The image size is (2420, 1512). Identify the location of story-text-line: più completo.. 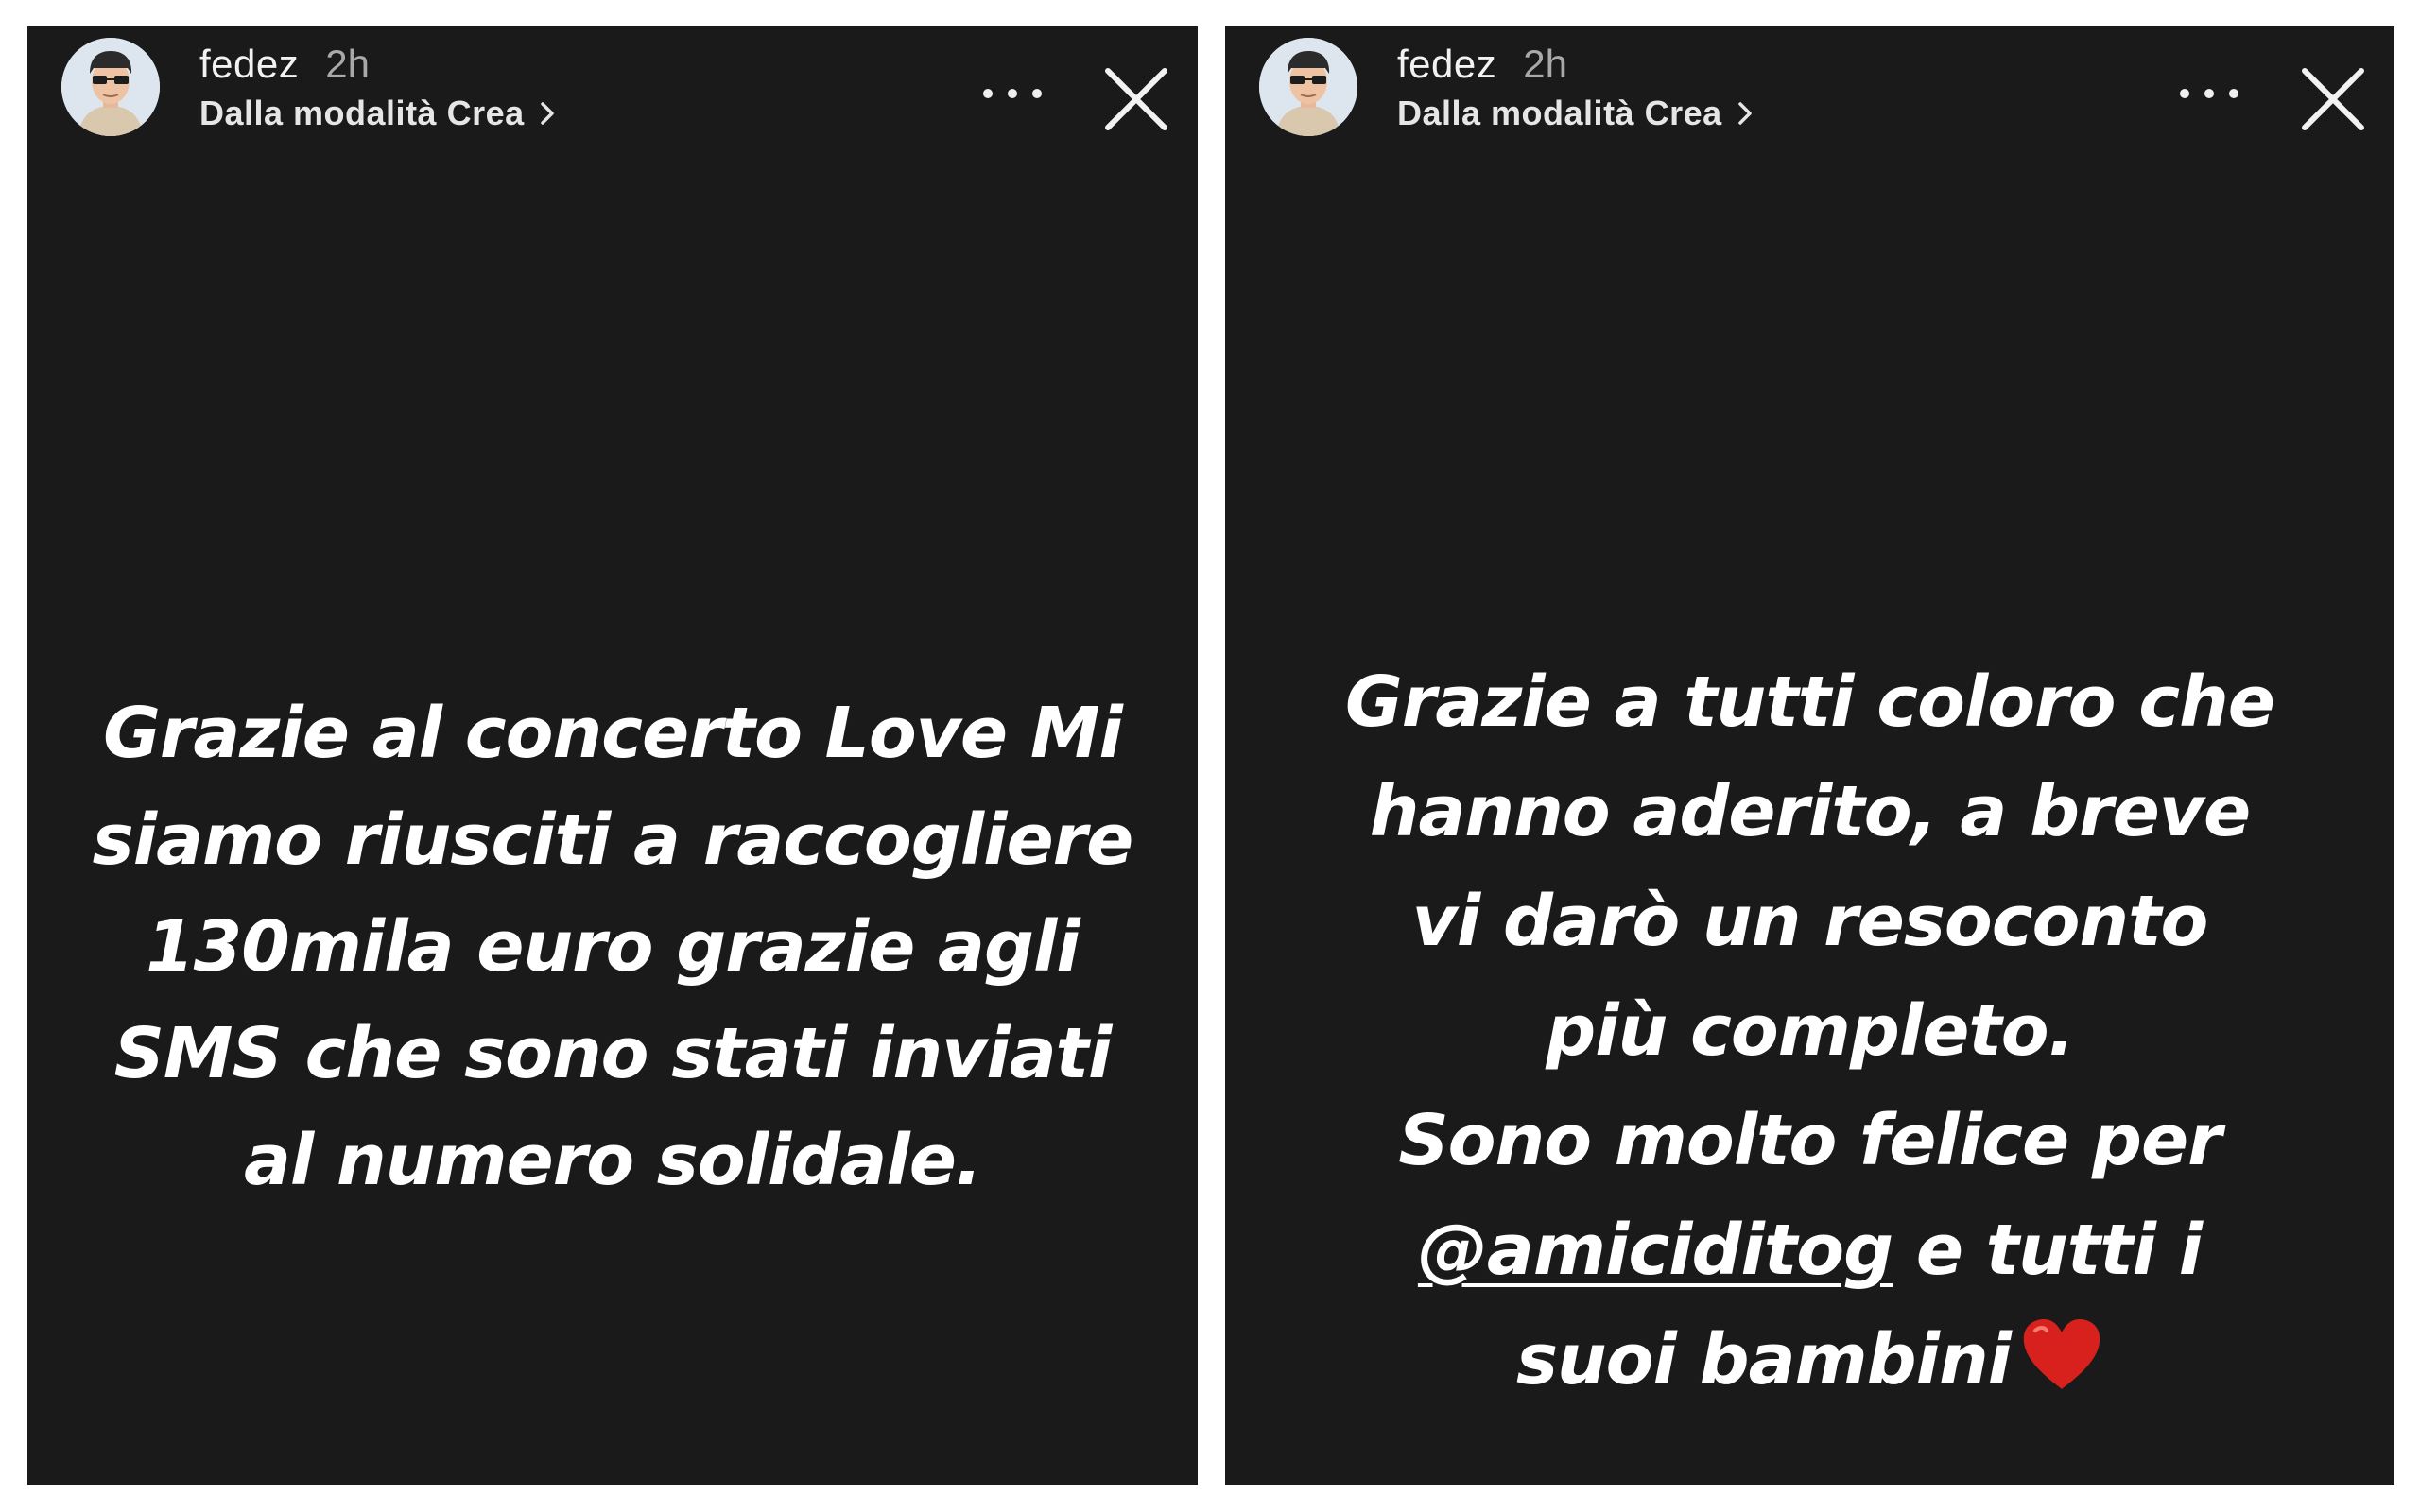
(1810, 1031).